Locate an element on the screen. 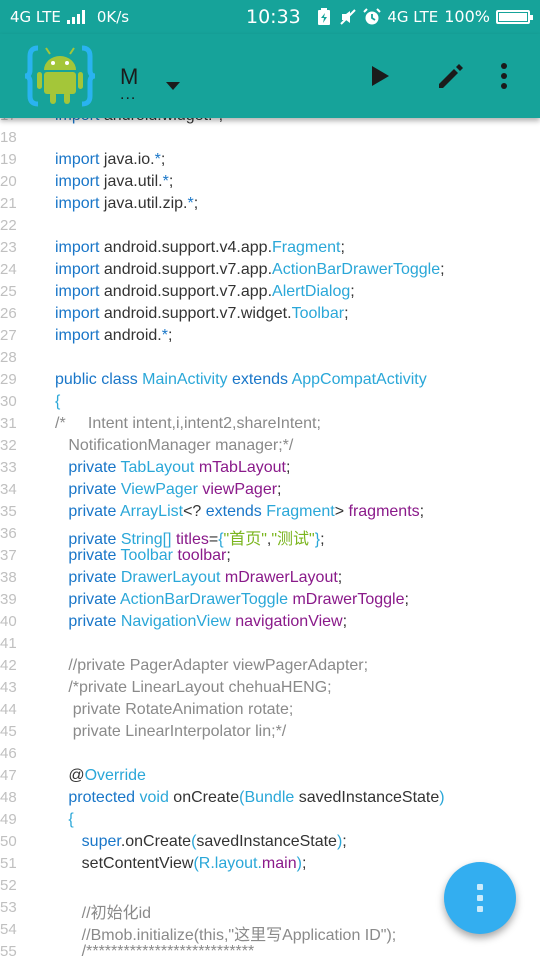 This screenshot has height=960, width=540. code-line: 36 private String[] titles={"首页","测试"}; is located at coordinates (270, 536).